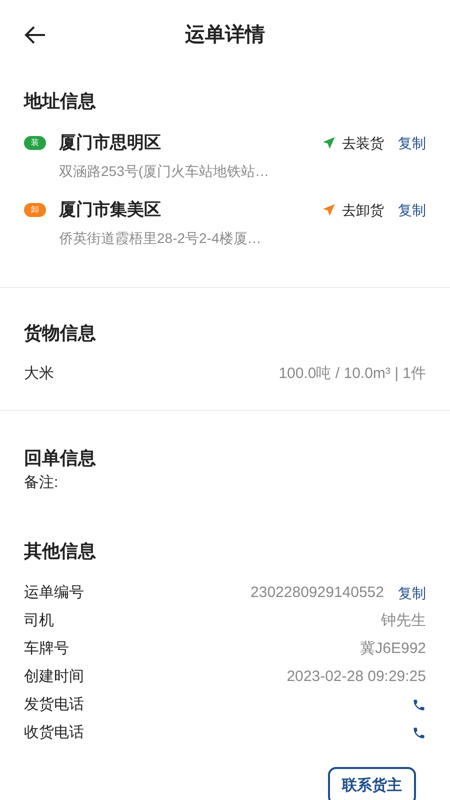 The image size is (450, 800). Describe the element at coordinates (60, 101) in the screenshot. I see `section-title: 地址信息` at that location.